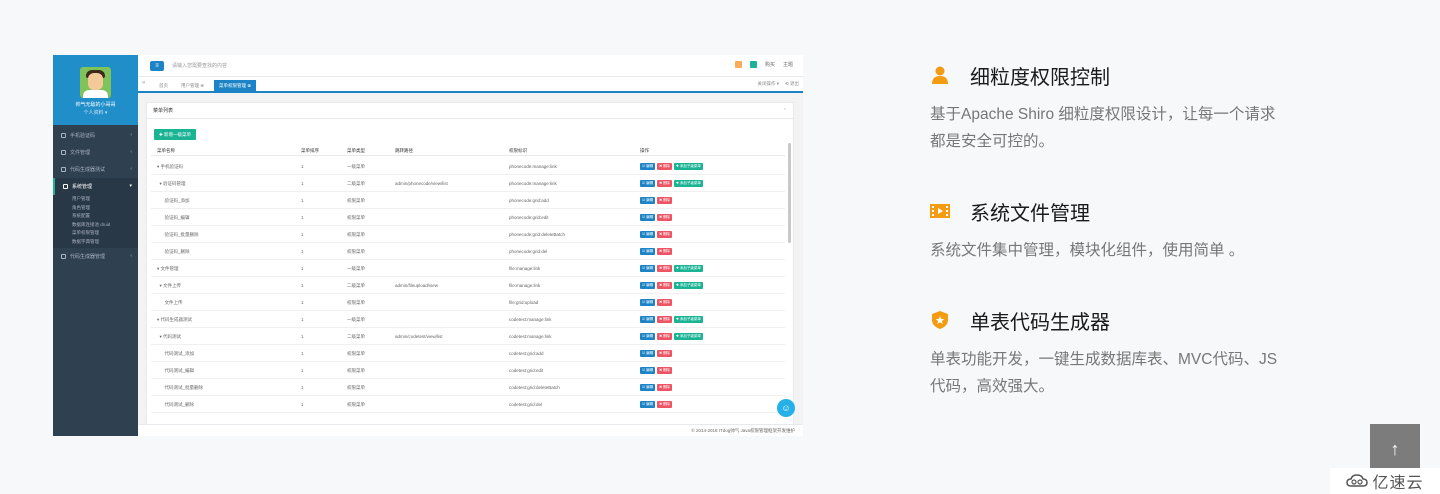  I want to click on avatar, so click(95, 82).